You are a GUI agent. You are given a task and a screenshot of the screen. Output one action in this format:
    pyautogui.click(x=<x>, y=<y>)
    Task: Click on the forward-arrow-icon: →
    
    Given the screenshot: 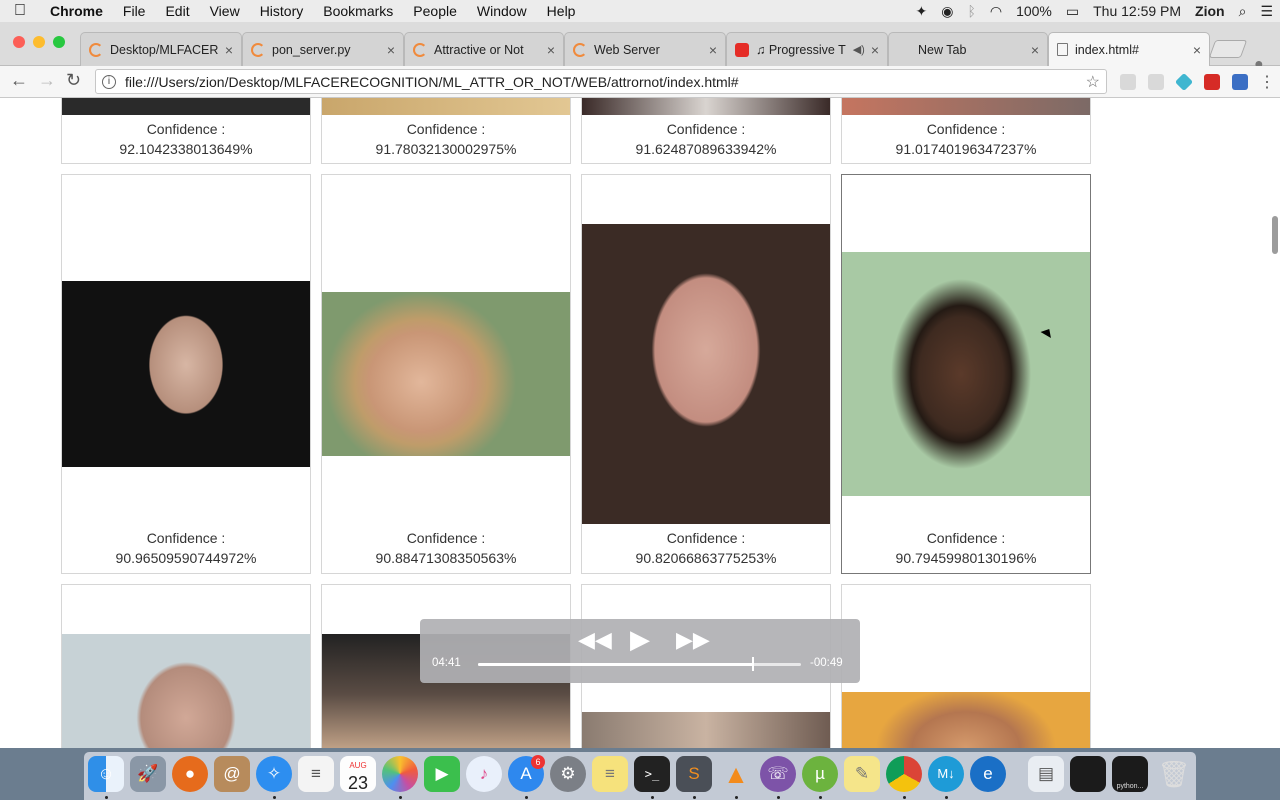 What is the action you would take?
    pyautogui.click(x=47, y=80)
    